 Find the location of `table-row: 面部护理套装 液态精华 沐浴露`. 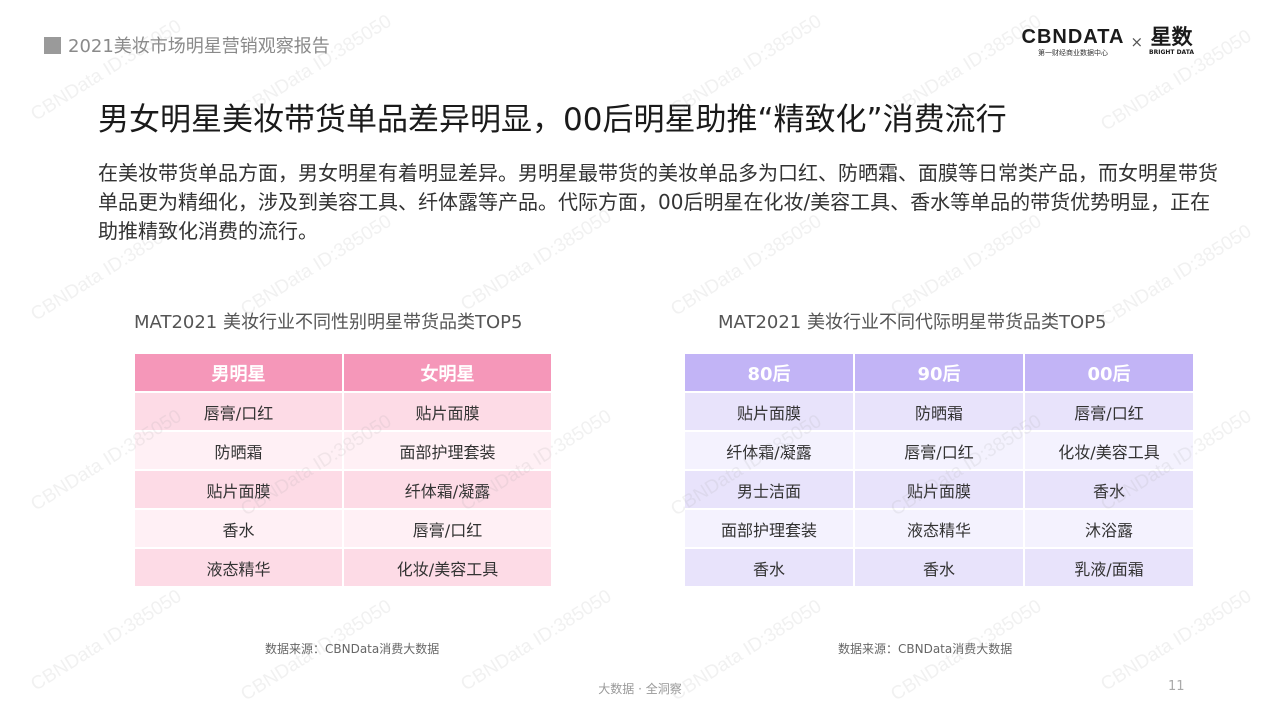

table-row: 面部护理套装 液态精华 沐浴露 is located at coordinates (939, 528).